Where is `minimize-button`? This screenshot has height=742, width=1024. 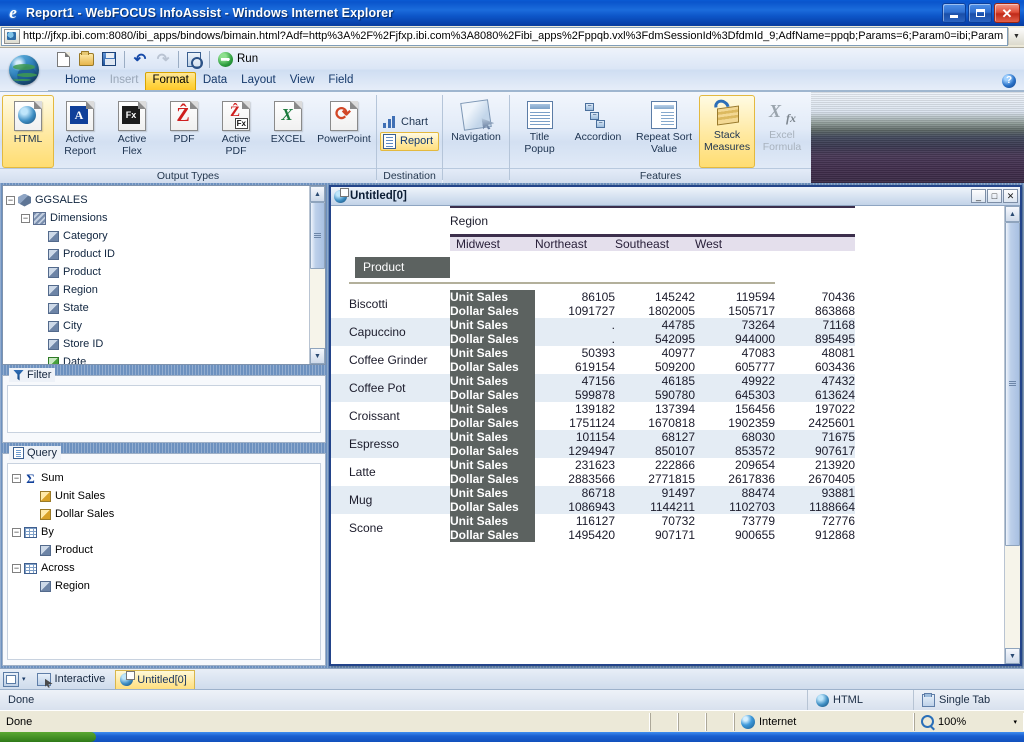
minimize-button is located at coordinates (954, 13).